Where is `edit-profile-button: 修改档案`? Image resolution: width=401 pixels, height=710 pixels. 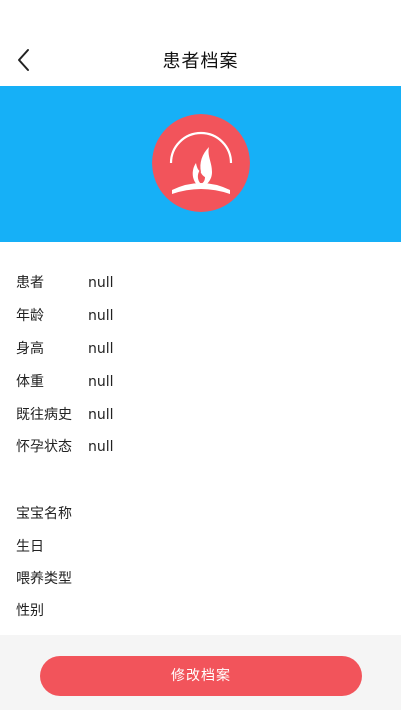
edit-profile-button: 修改档案 is located at coordinates (201, 676).